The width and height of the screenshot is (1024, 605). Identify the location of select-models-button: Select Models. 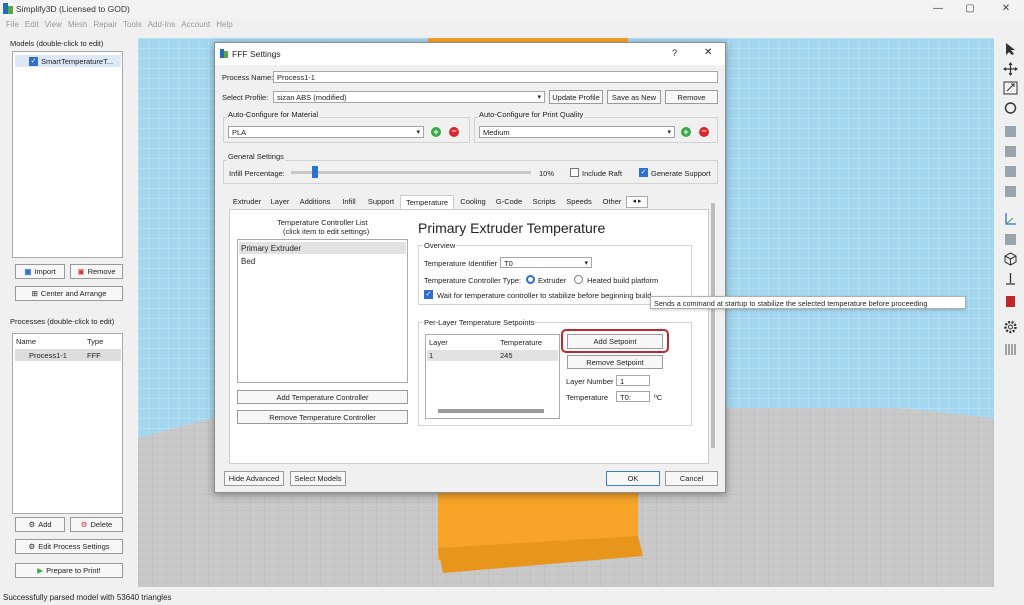
(318, 478).